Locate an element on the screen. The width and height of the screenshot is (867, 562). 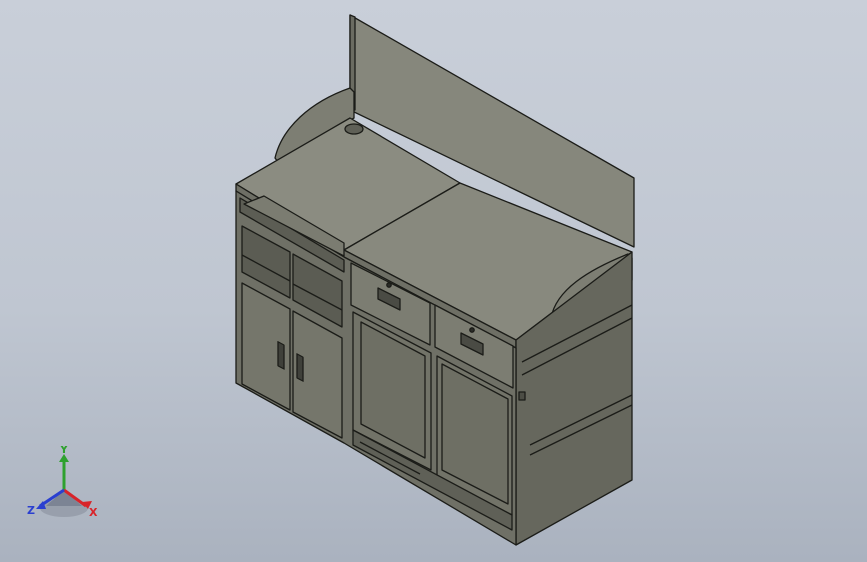
z-axis-label: Z is located at coordinates (31, 510).